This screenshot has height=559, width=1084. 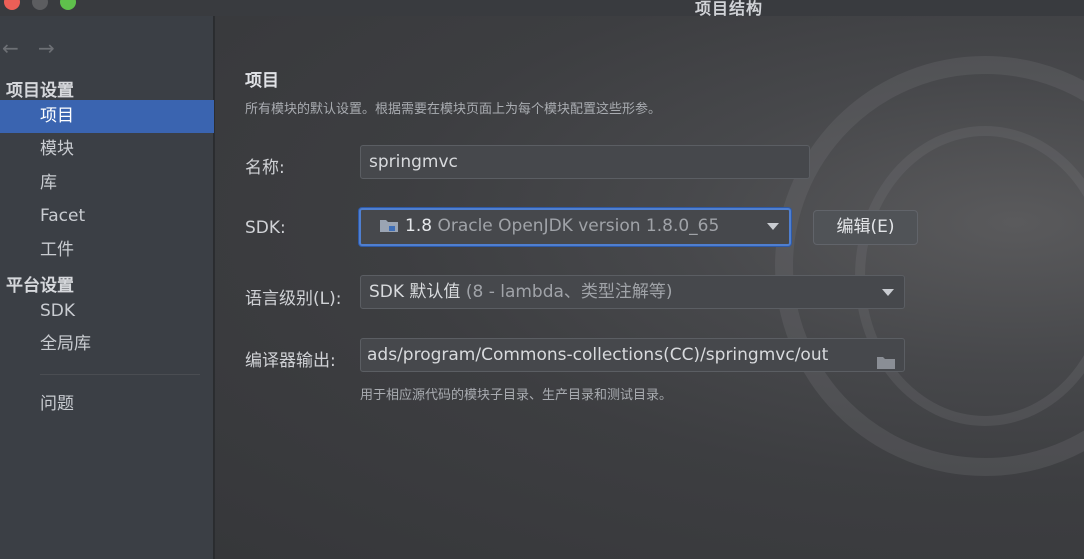 I want to click on minimize-window-button, so click(x=40, y=5).